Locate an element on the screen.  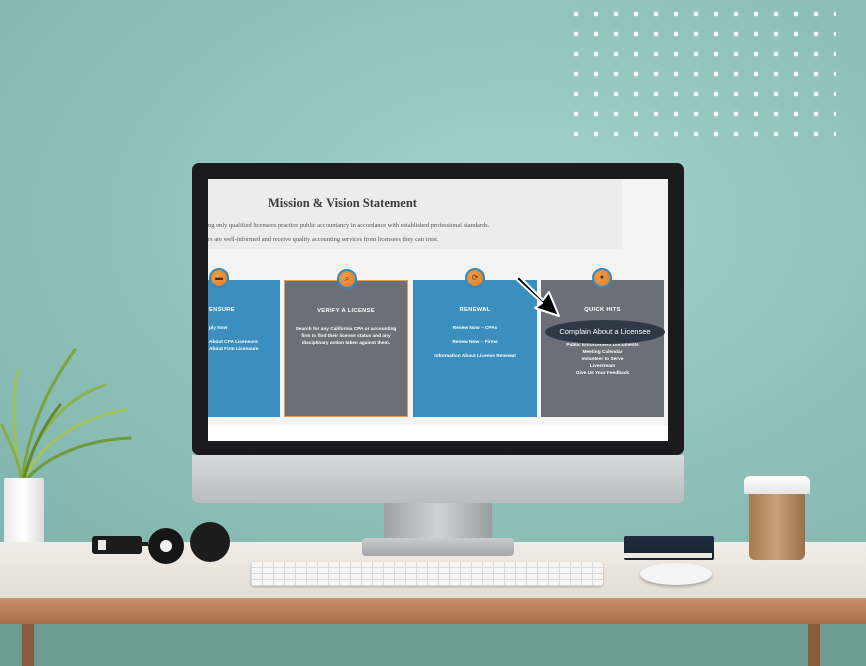
link-apply-now: ply Now is located at coordinates (240, 328).